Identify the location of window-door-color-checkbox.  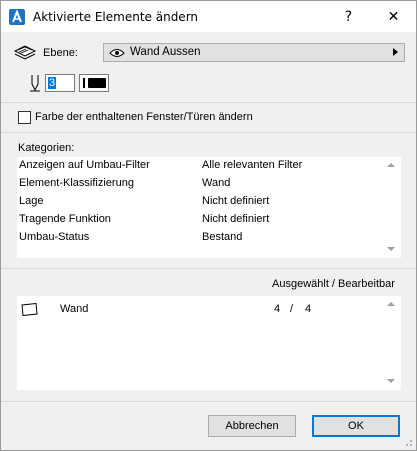
(24, 117).